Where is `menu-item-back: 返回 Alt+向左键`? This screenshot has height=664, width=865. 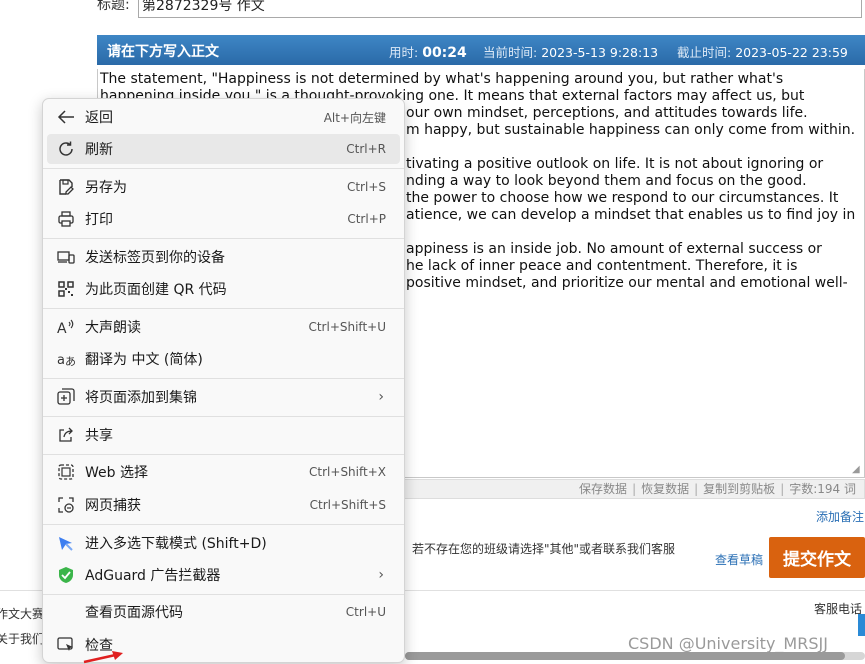
menu-item-back: 返回 Alt+向左键 is located at coordinates (223, 117).